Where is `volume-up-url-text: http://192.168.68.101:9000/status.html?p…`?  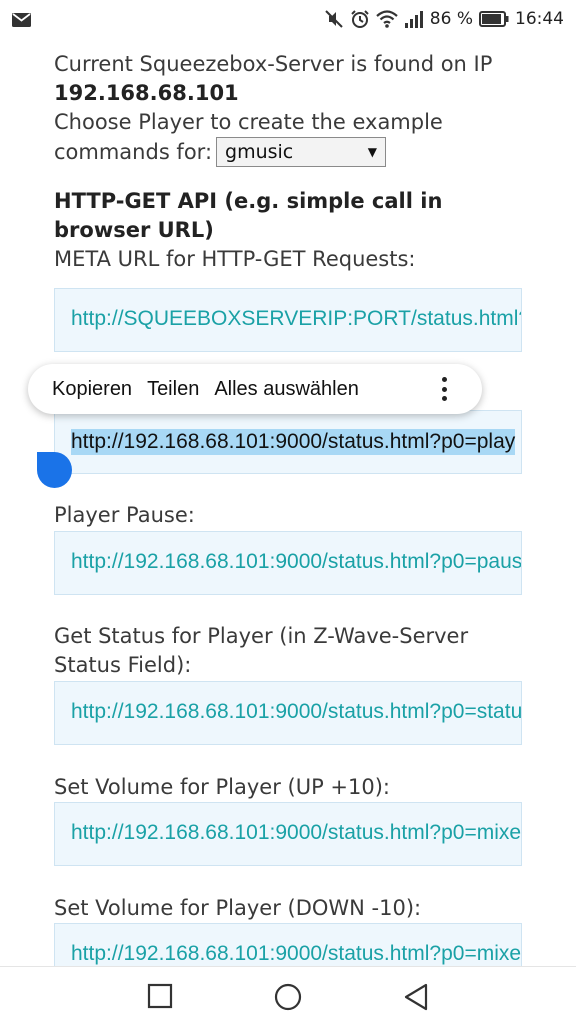
volume-up-url-text: http://192.168.68.101:9000/status.html?p… is located at coordinates (296, 832).